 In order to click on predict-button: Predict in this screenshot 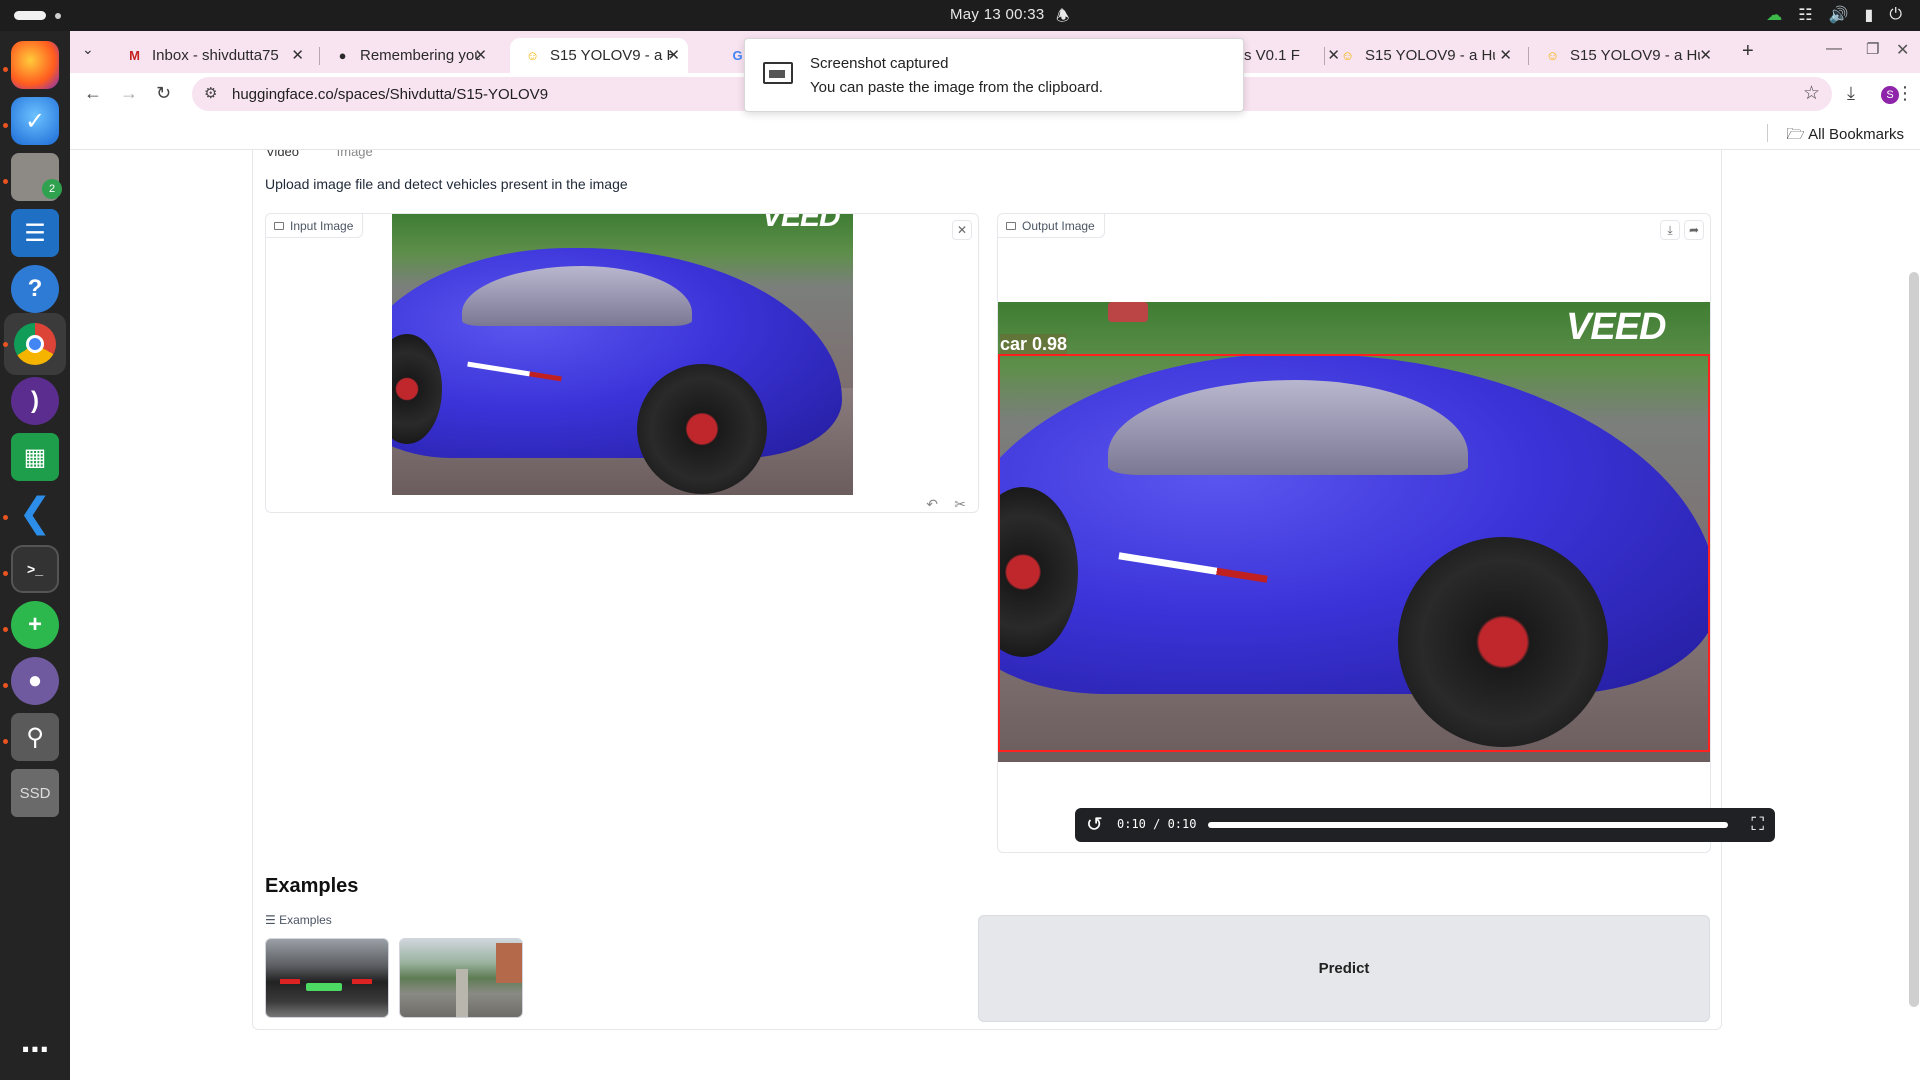, I will do `click(1344, 968)`.